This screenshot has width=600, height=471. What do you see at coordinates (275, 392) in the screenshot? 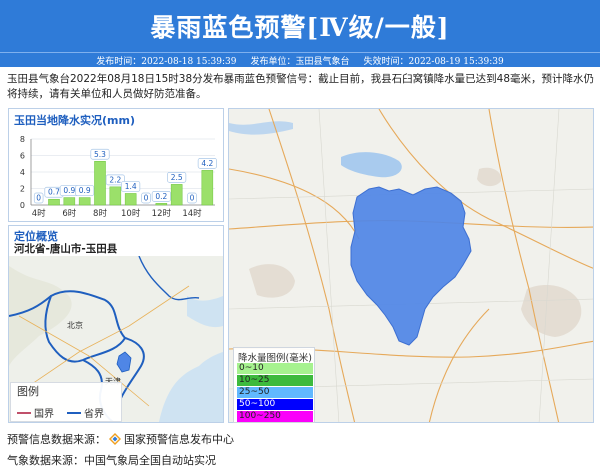
I see `rainfall-legend-row-25-50: 25~50` at bounding box center [275, 392].